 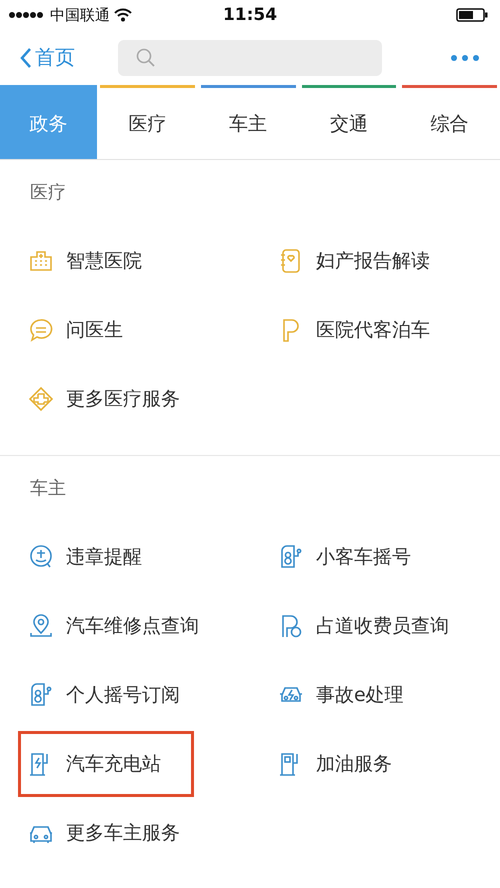 I want to click on service-item: 加油服务, so click(x=375, y=763).